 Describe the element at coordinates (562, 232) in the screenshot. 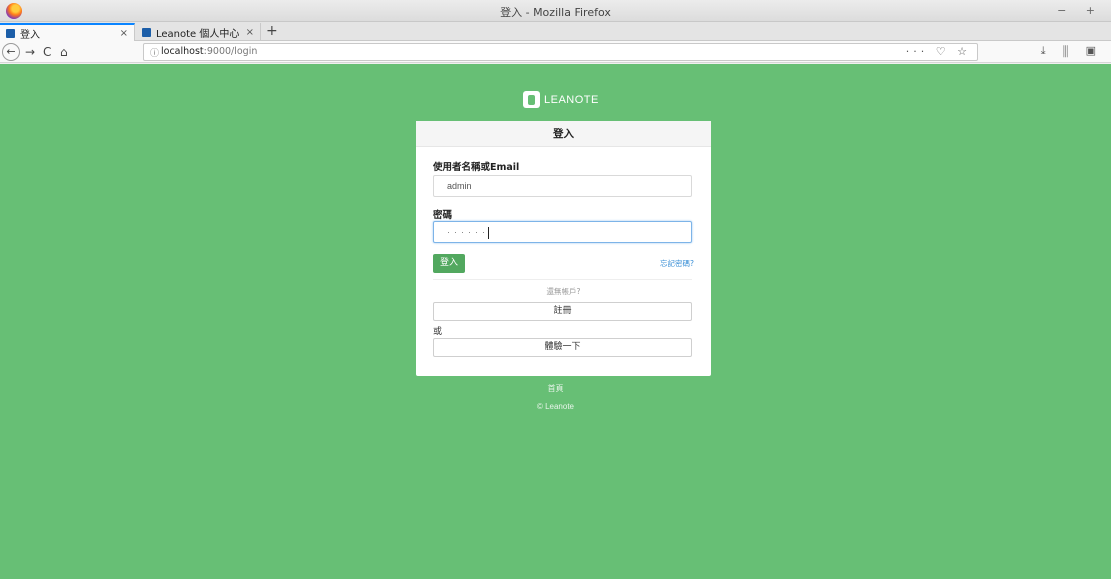

I see `password-input: ······` at that location.